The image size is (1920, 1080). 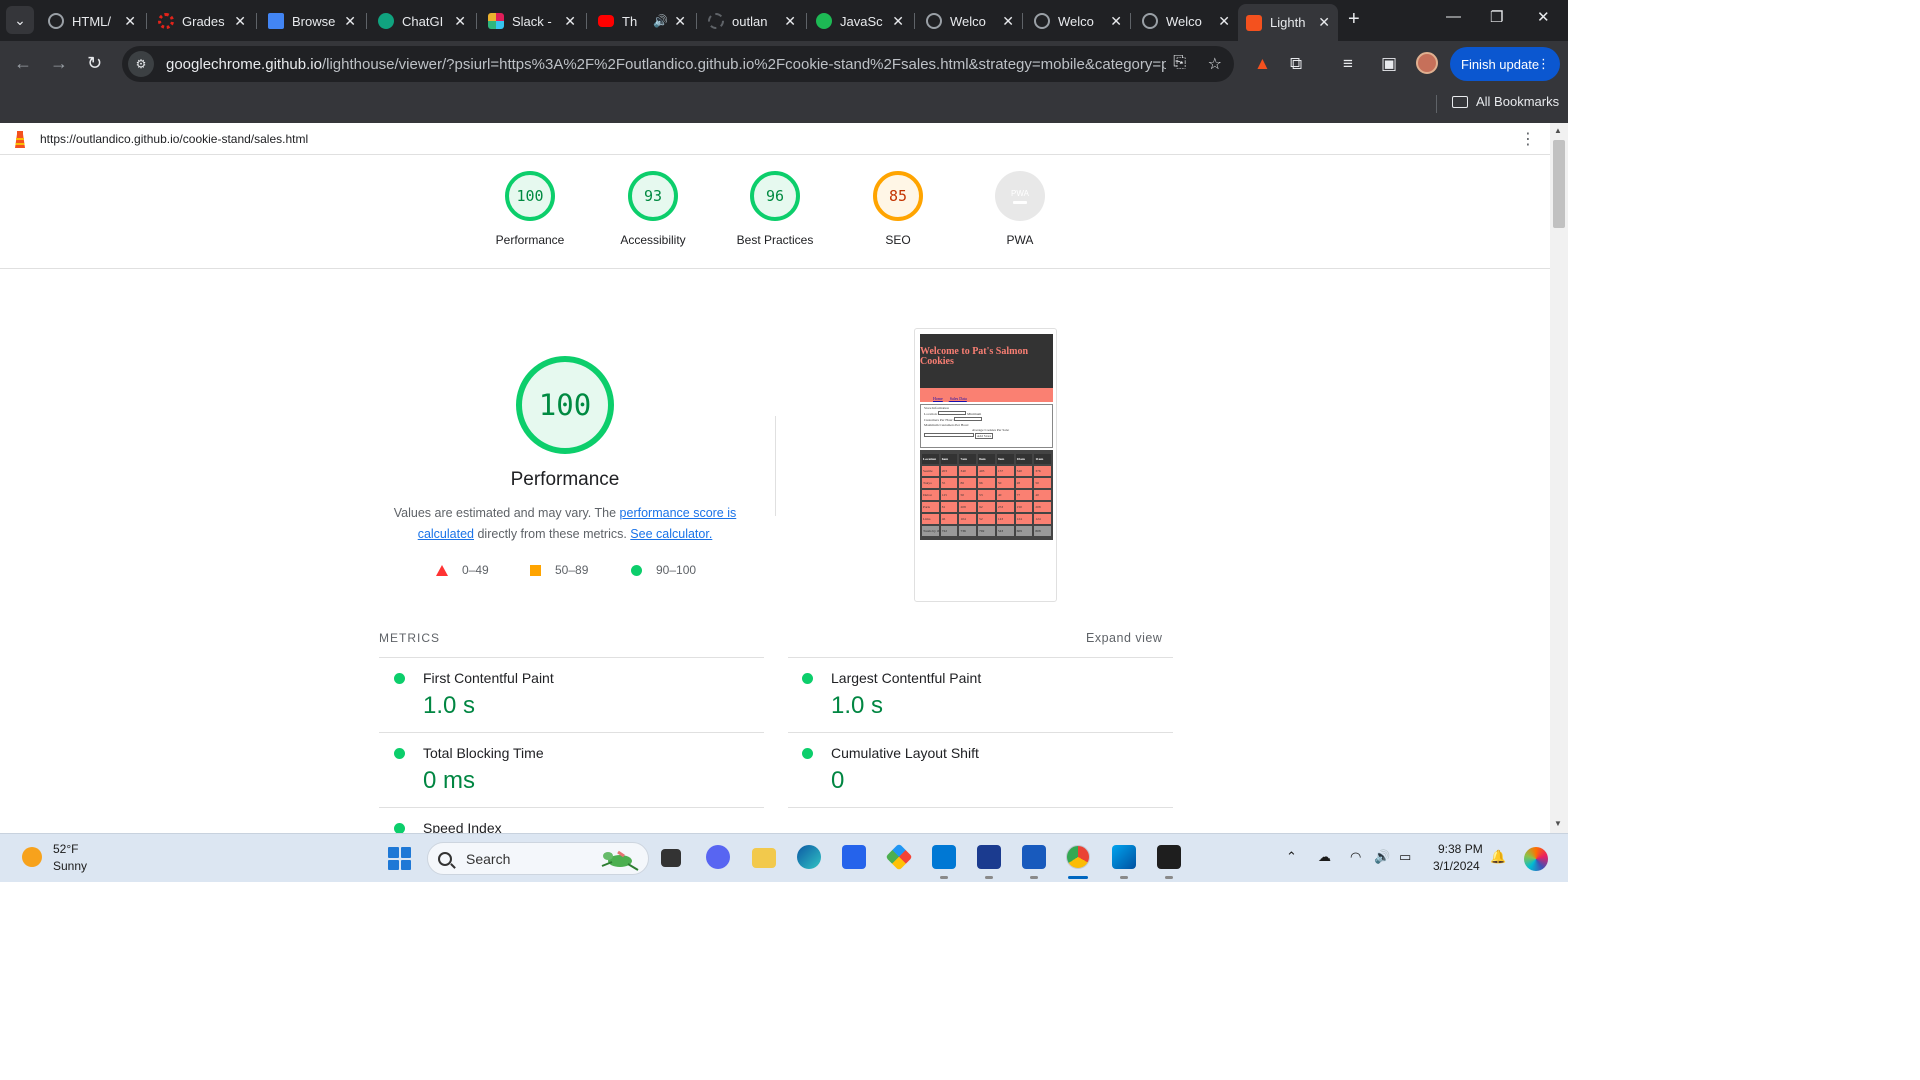 What do you see at coordinates (1558, 130) in the screenshot?
I see `scroll-up-icon: ▲` at bounding box center [1558, 130].